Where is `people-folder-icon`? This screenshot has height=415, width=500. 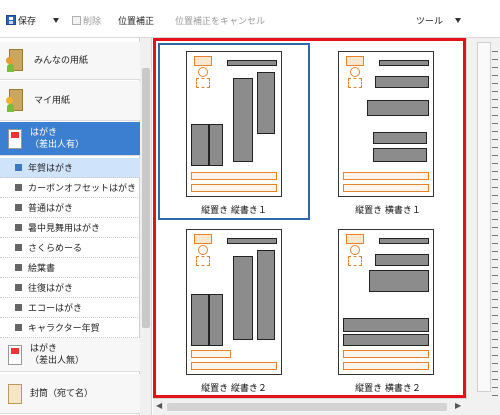
people-folder-icon is located at coordinates (16, 60).